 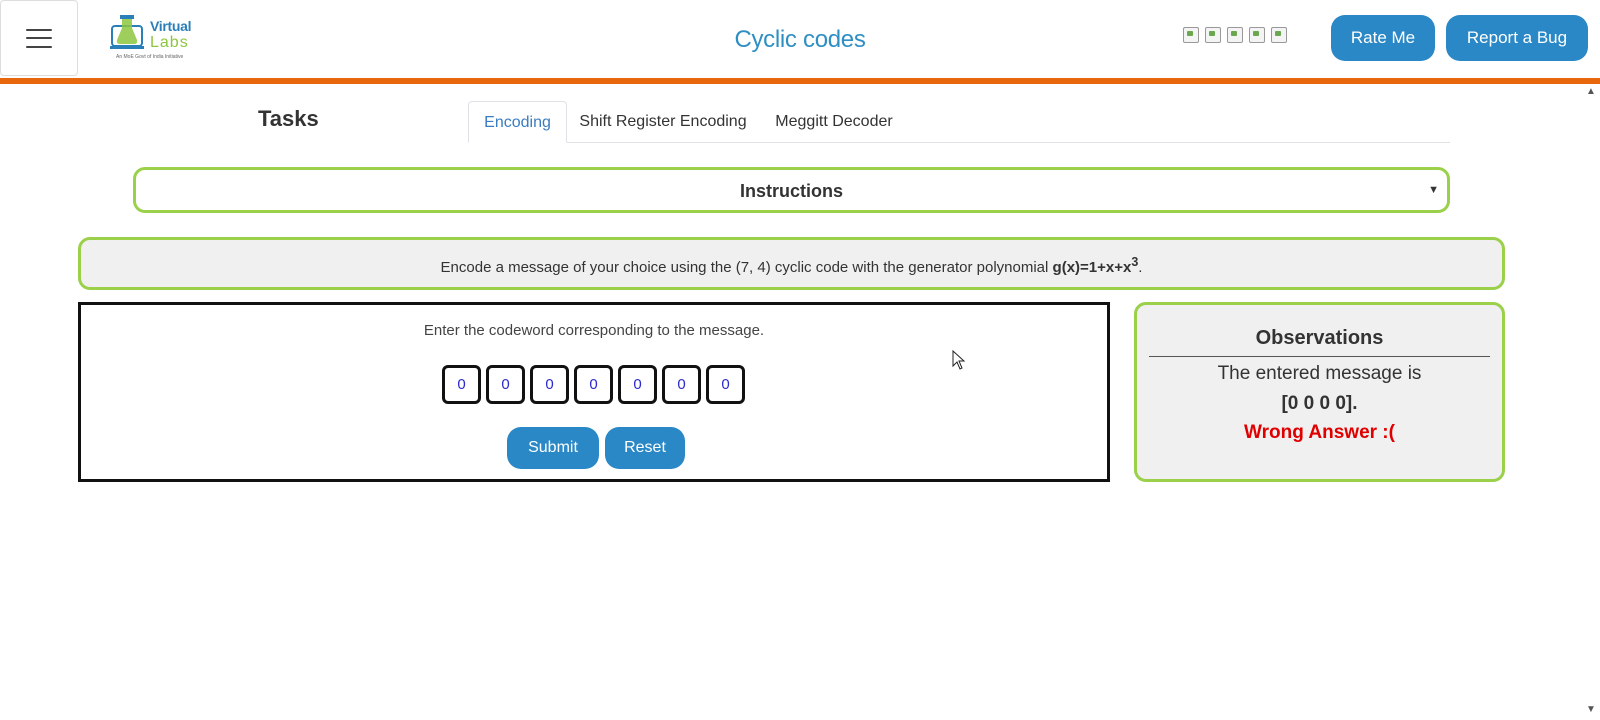 I want to click on generator-polynomial: g(x)=1+x+x3, so click(x=1095, y=265).